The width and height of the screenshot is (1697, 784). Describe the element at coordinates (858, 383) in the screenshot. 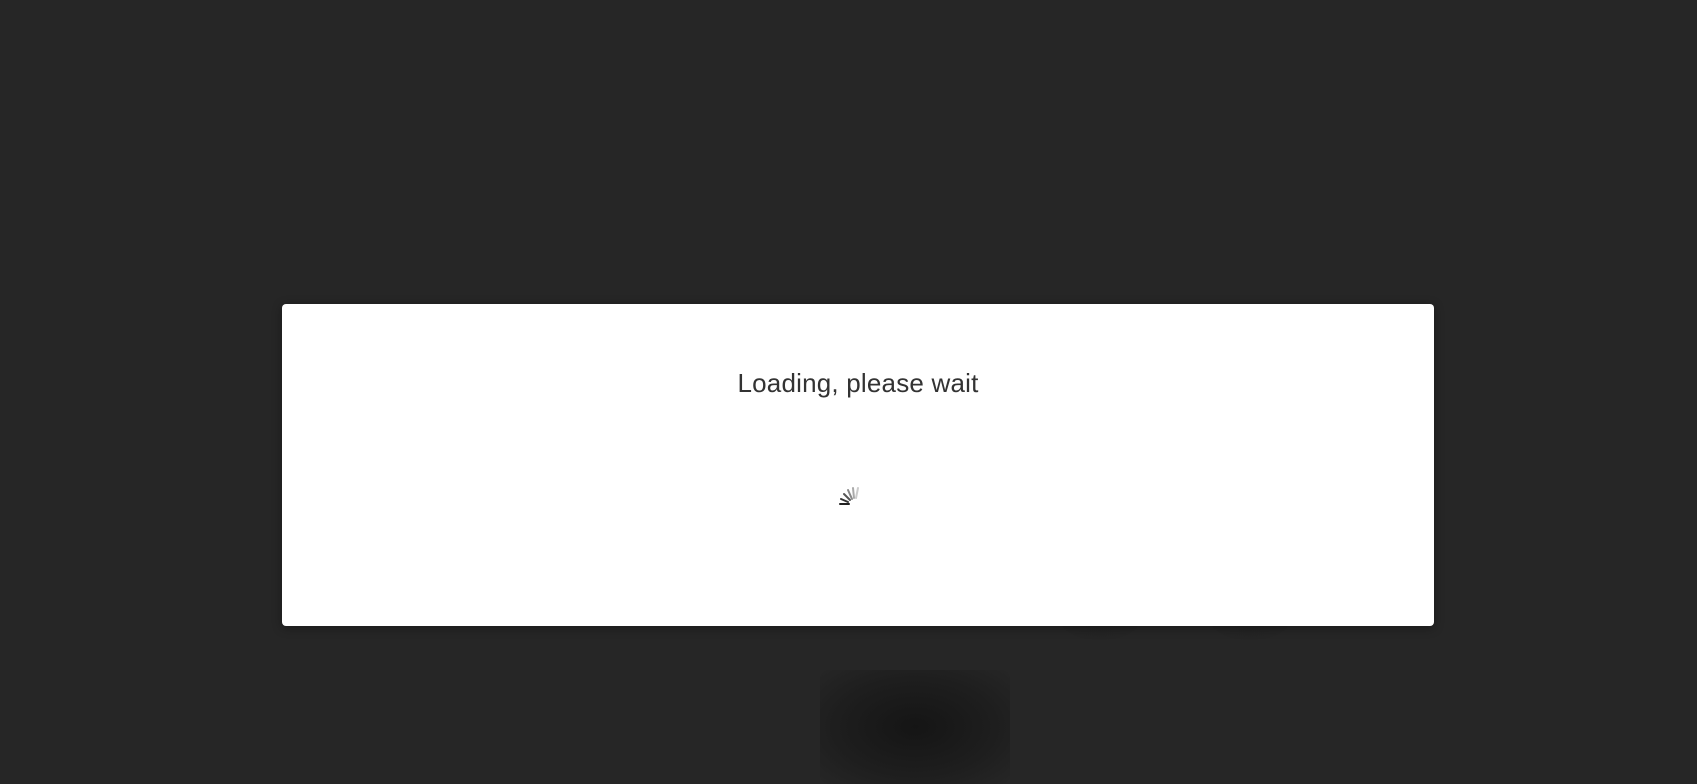

I see `loading-message: Loading, please wait` at that location.